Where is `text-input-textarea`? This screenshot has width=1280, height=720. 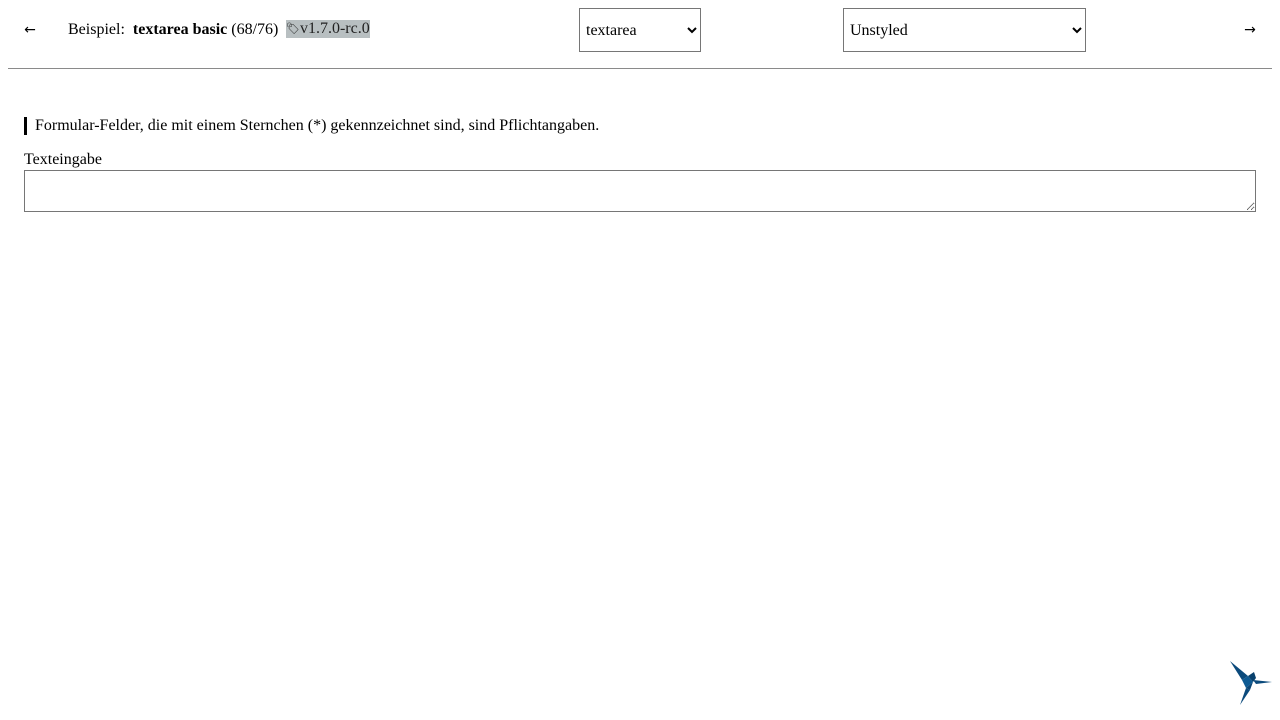
text-input-textarea is located at coordinates (640, 191).